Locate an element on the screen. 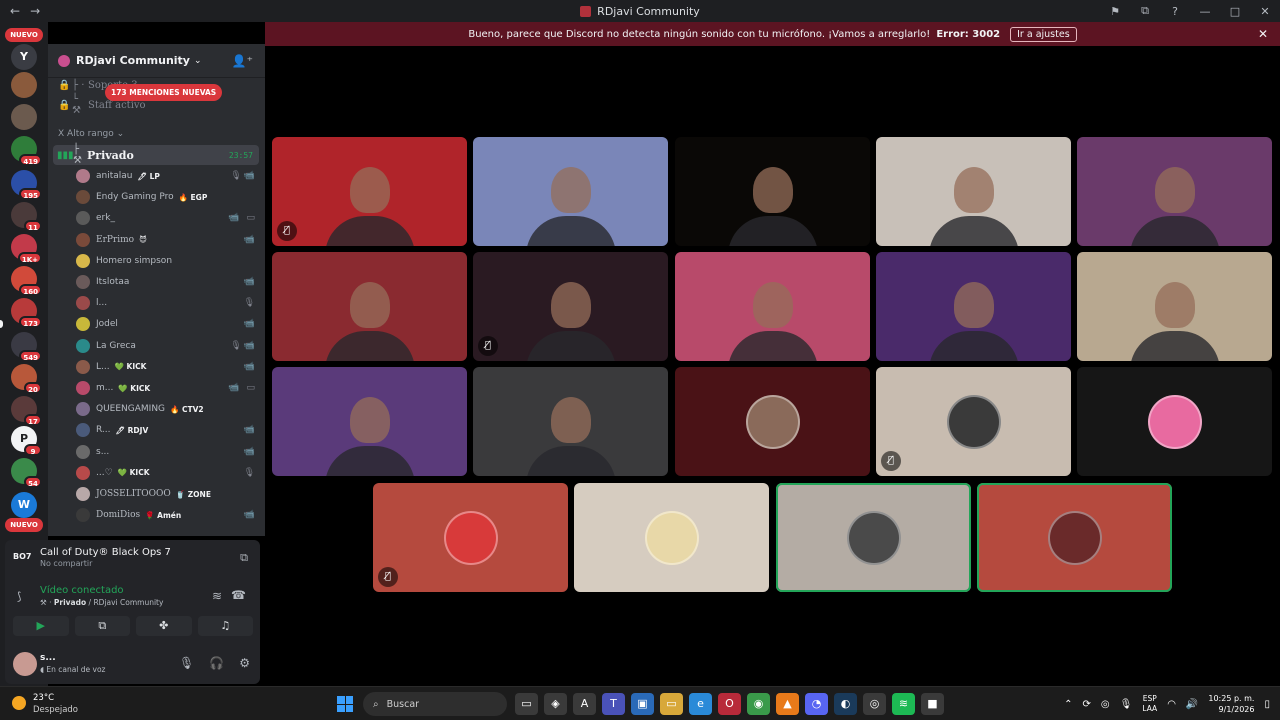  chevron-up-icon: ⌃ is located at coordinates (1068, 704).